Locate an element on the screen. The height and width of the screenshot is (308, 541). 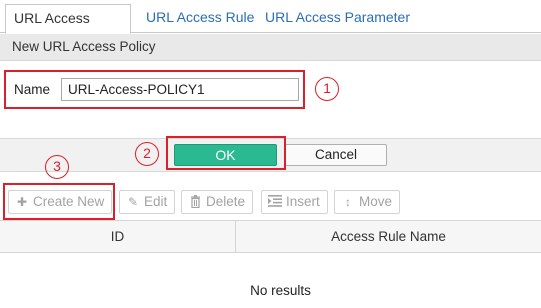
annotation-marker-1: 1 is located at coordinates (327, 89).